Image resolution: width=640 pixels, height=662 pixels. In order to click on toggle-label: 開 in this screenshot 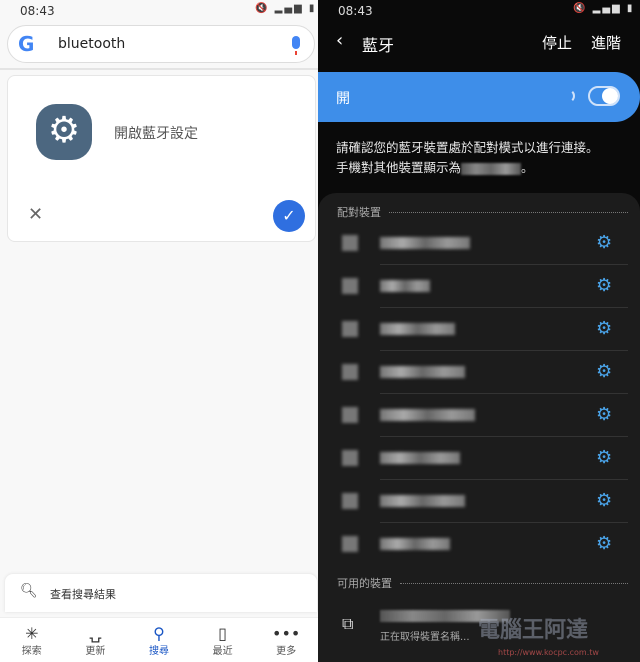, I will do `click(343, 99)`.